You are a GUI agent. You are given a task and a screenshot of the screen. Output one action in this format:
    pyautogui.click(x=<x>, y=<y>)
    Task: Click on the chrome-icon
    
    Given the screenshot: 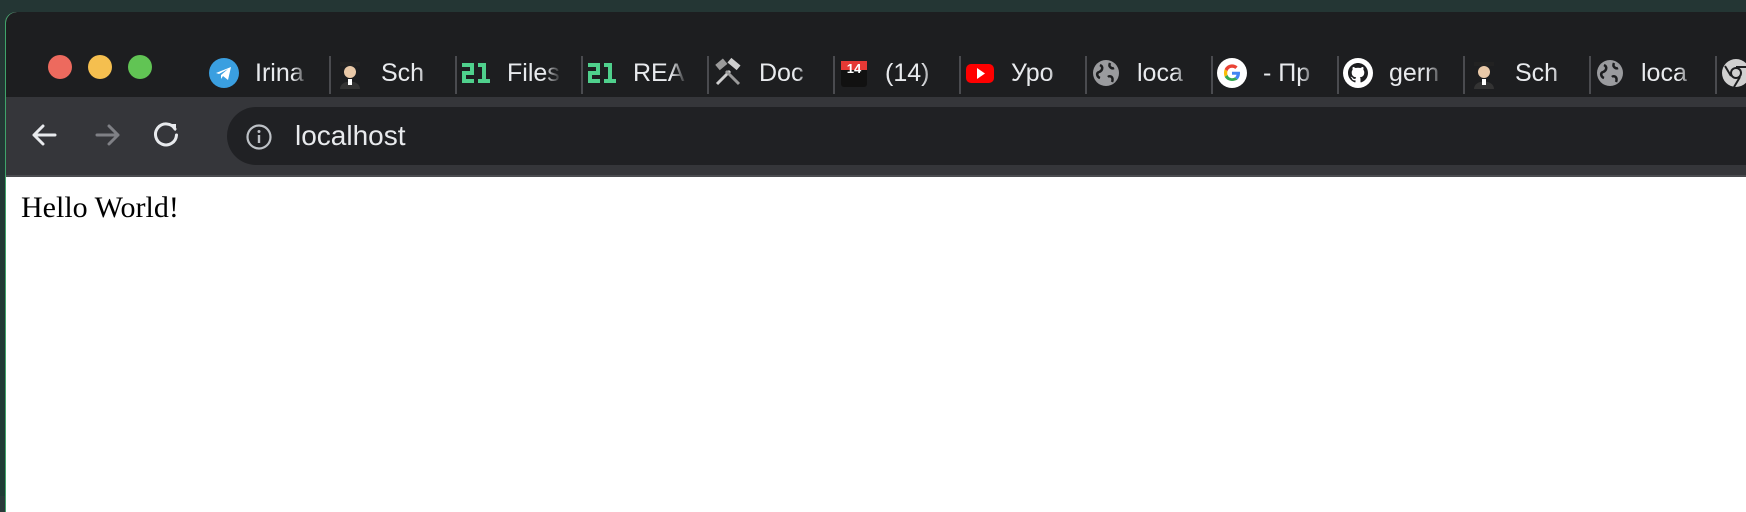 What is the action you would take?
    pyautogui.click(x=1732, y=73)
    